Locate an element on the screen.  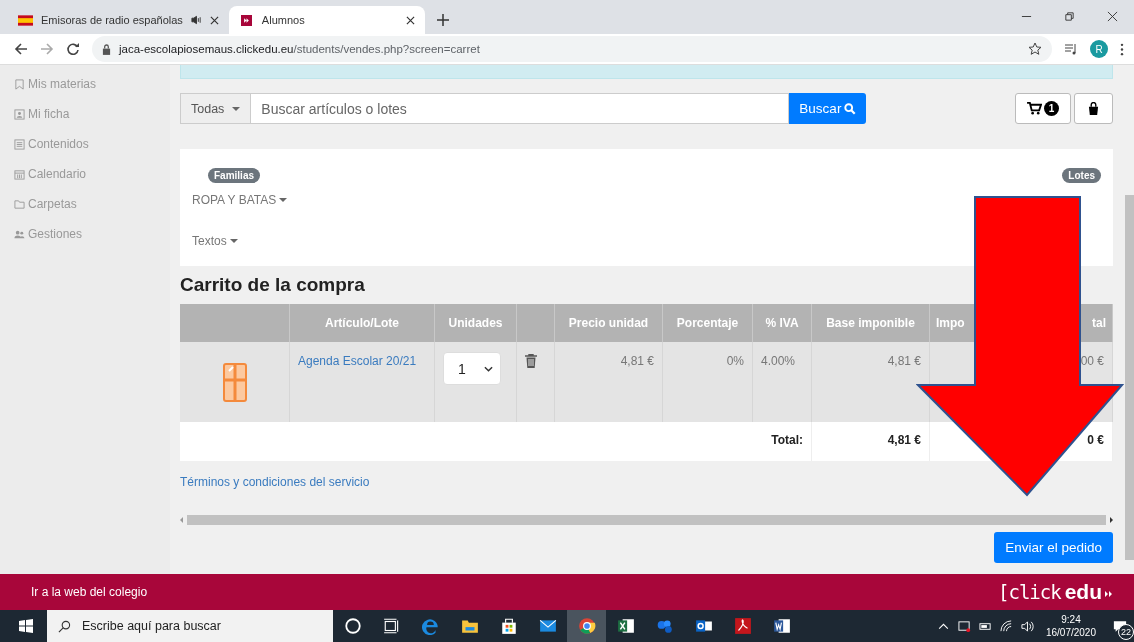
column-header: Impo is located at coordinates (950, 323).